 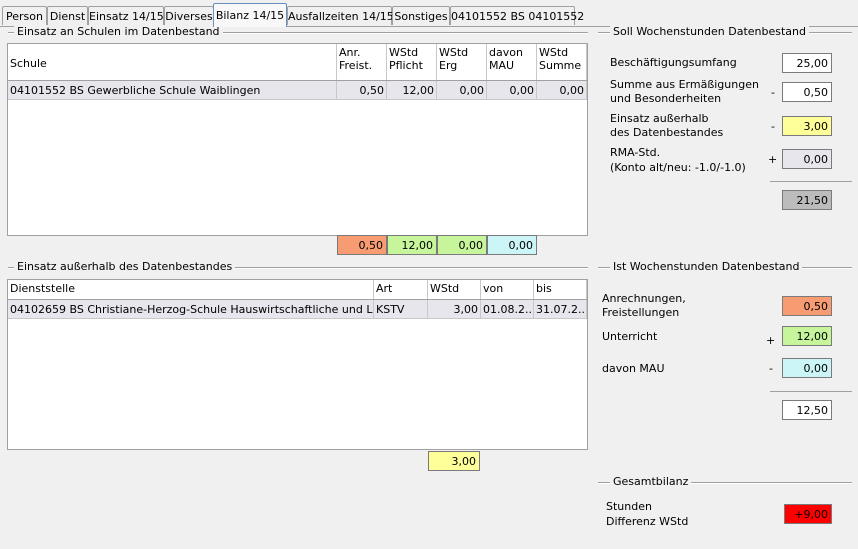 What do you see at coordinates (562, 90) in the screenshot?
I see `cell-summe: 0,00` at bounding box center [562, 90].